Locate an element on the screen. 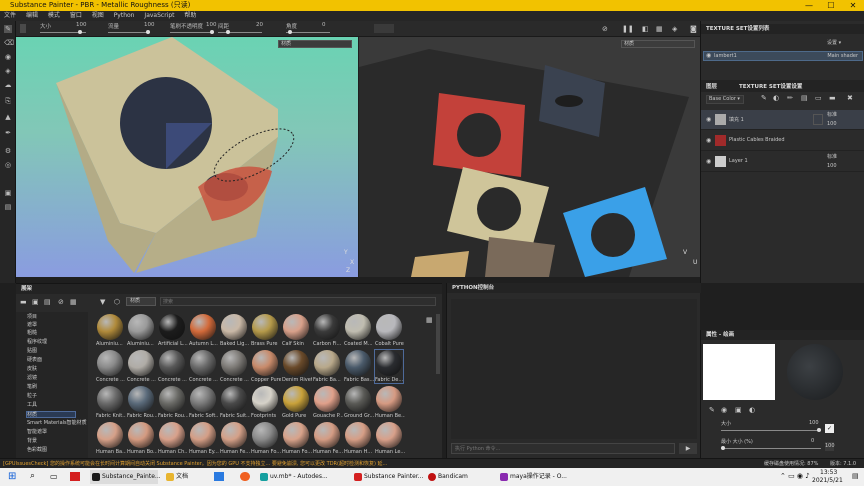 The width and height of the screenshot is (864, 486). windows-start-icon: ⊞ is located at coordinates (12, 476).